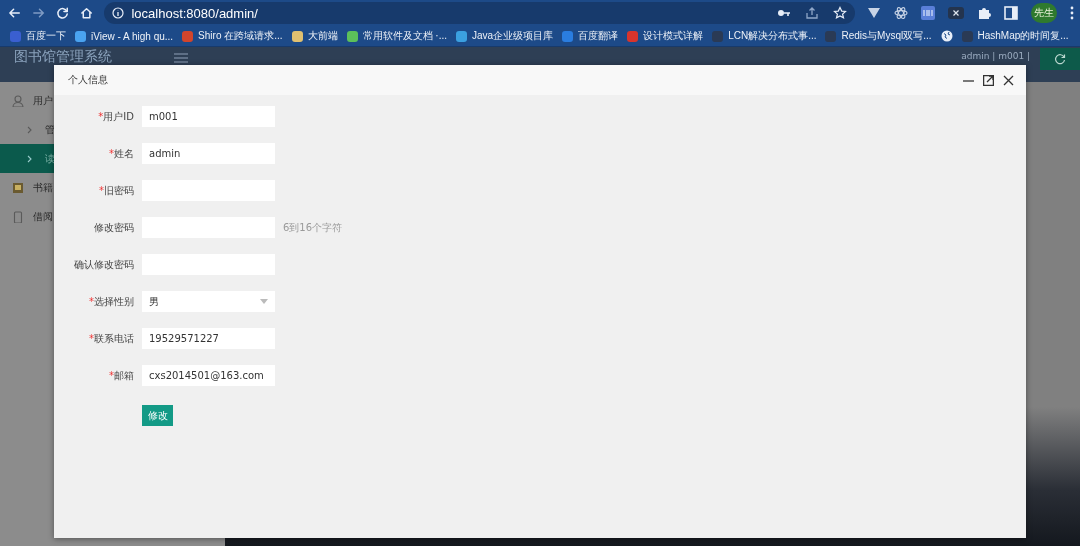  What do you see at coordinates (114, 301) in the screenshot?
I see `field-label: 选择性别` at bounding box center [114, 301].